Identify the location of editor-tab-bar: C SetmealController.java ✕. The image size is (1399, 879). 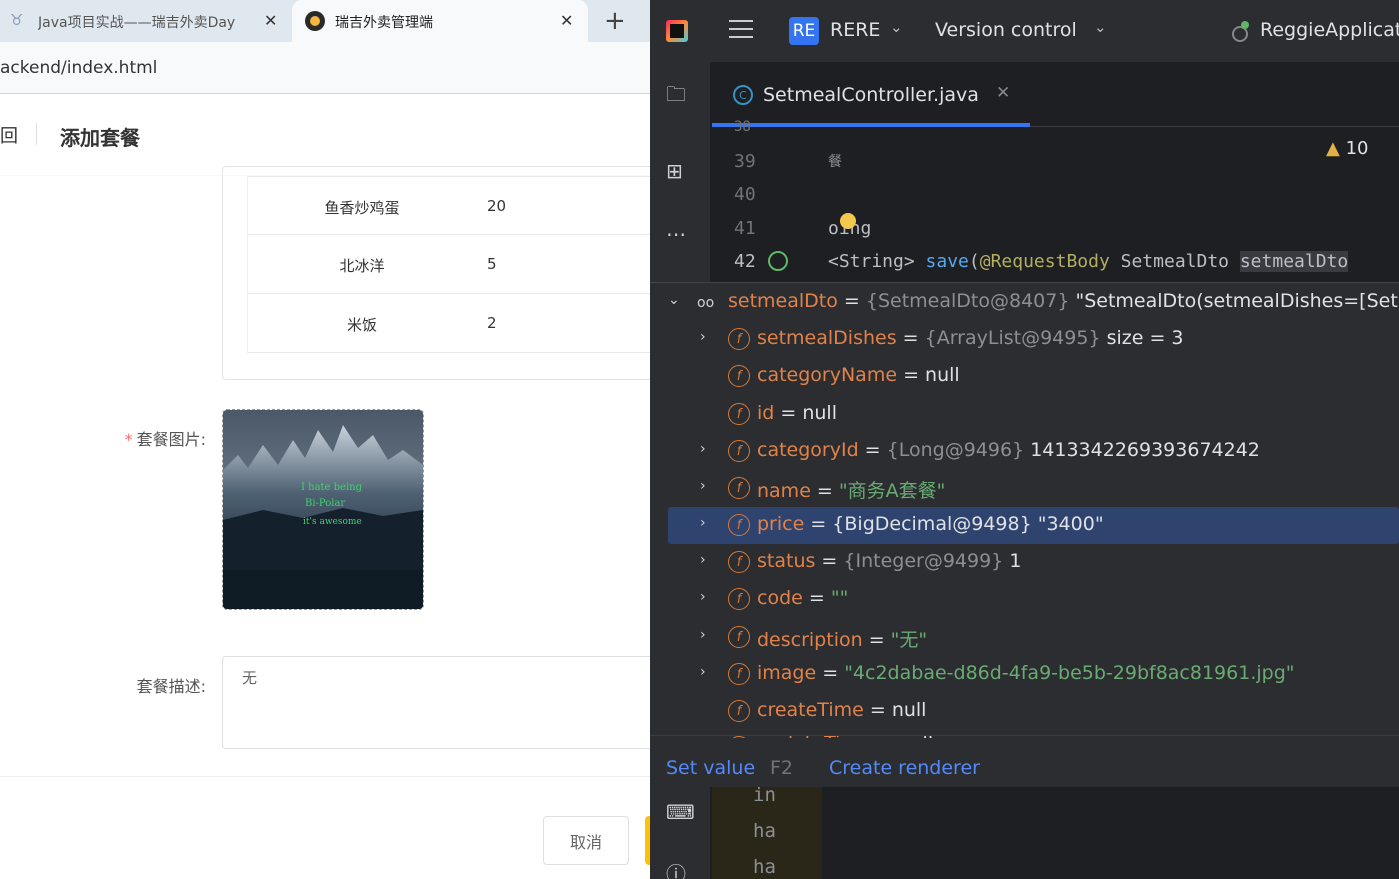
(1055, 94).